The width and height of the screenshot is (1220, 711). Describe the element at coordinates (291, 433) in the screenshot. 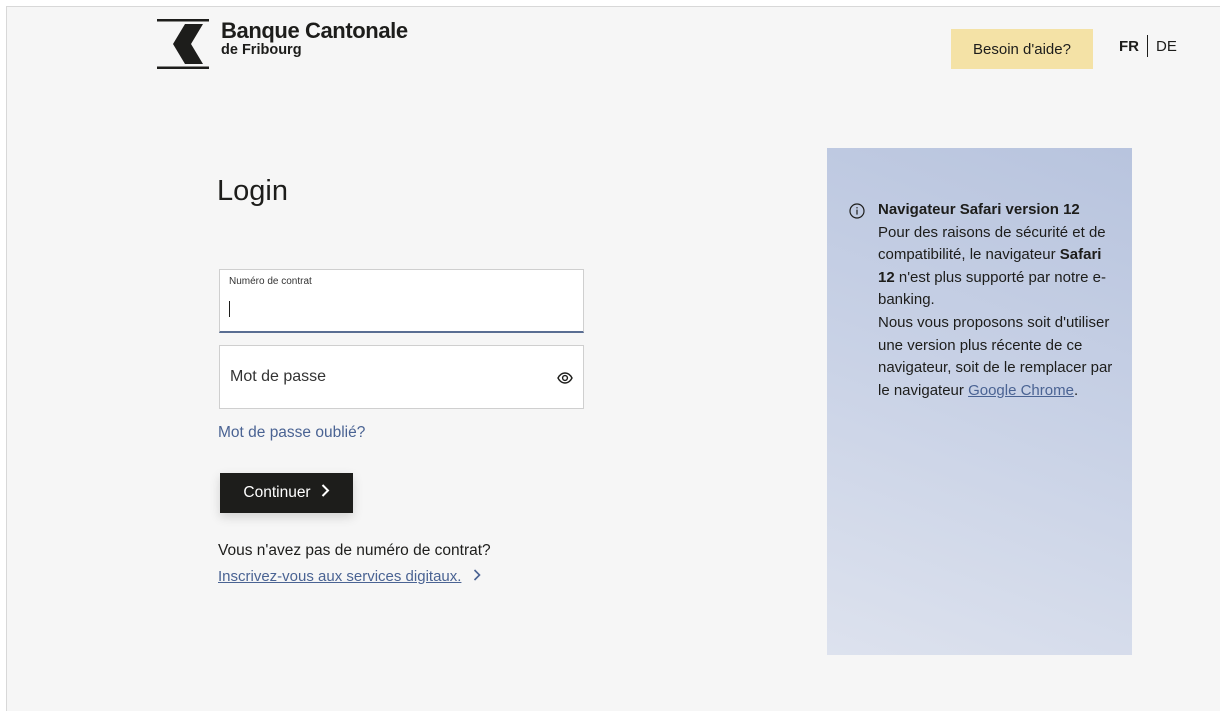

I see `forgot-password-link: Mot de passe oublié?` at that location.